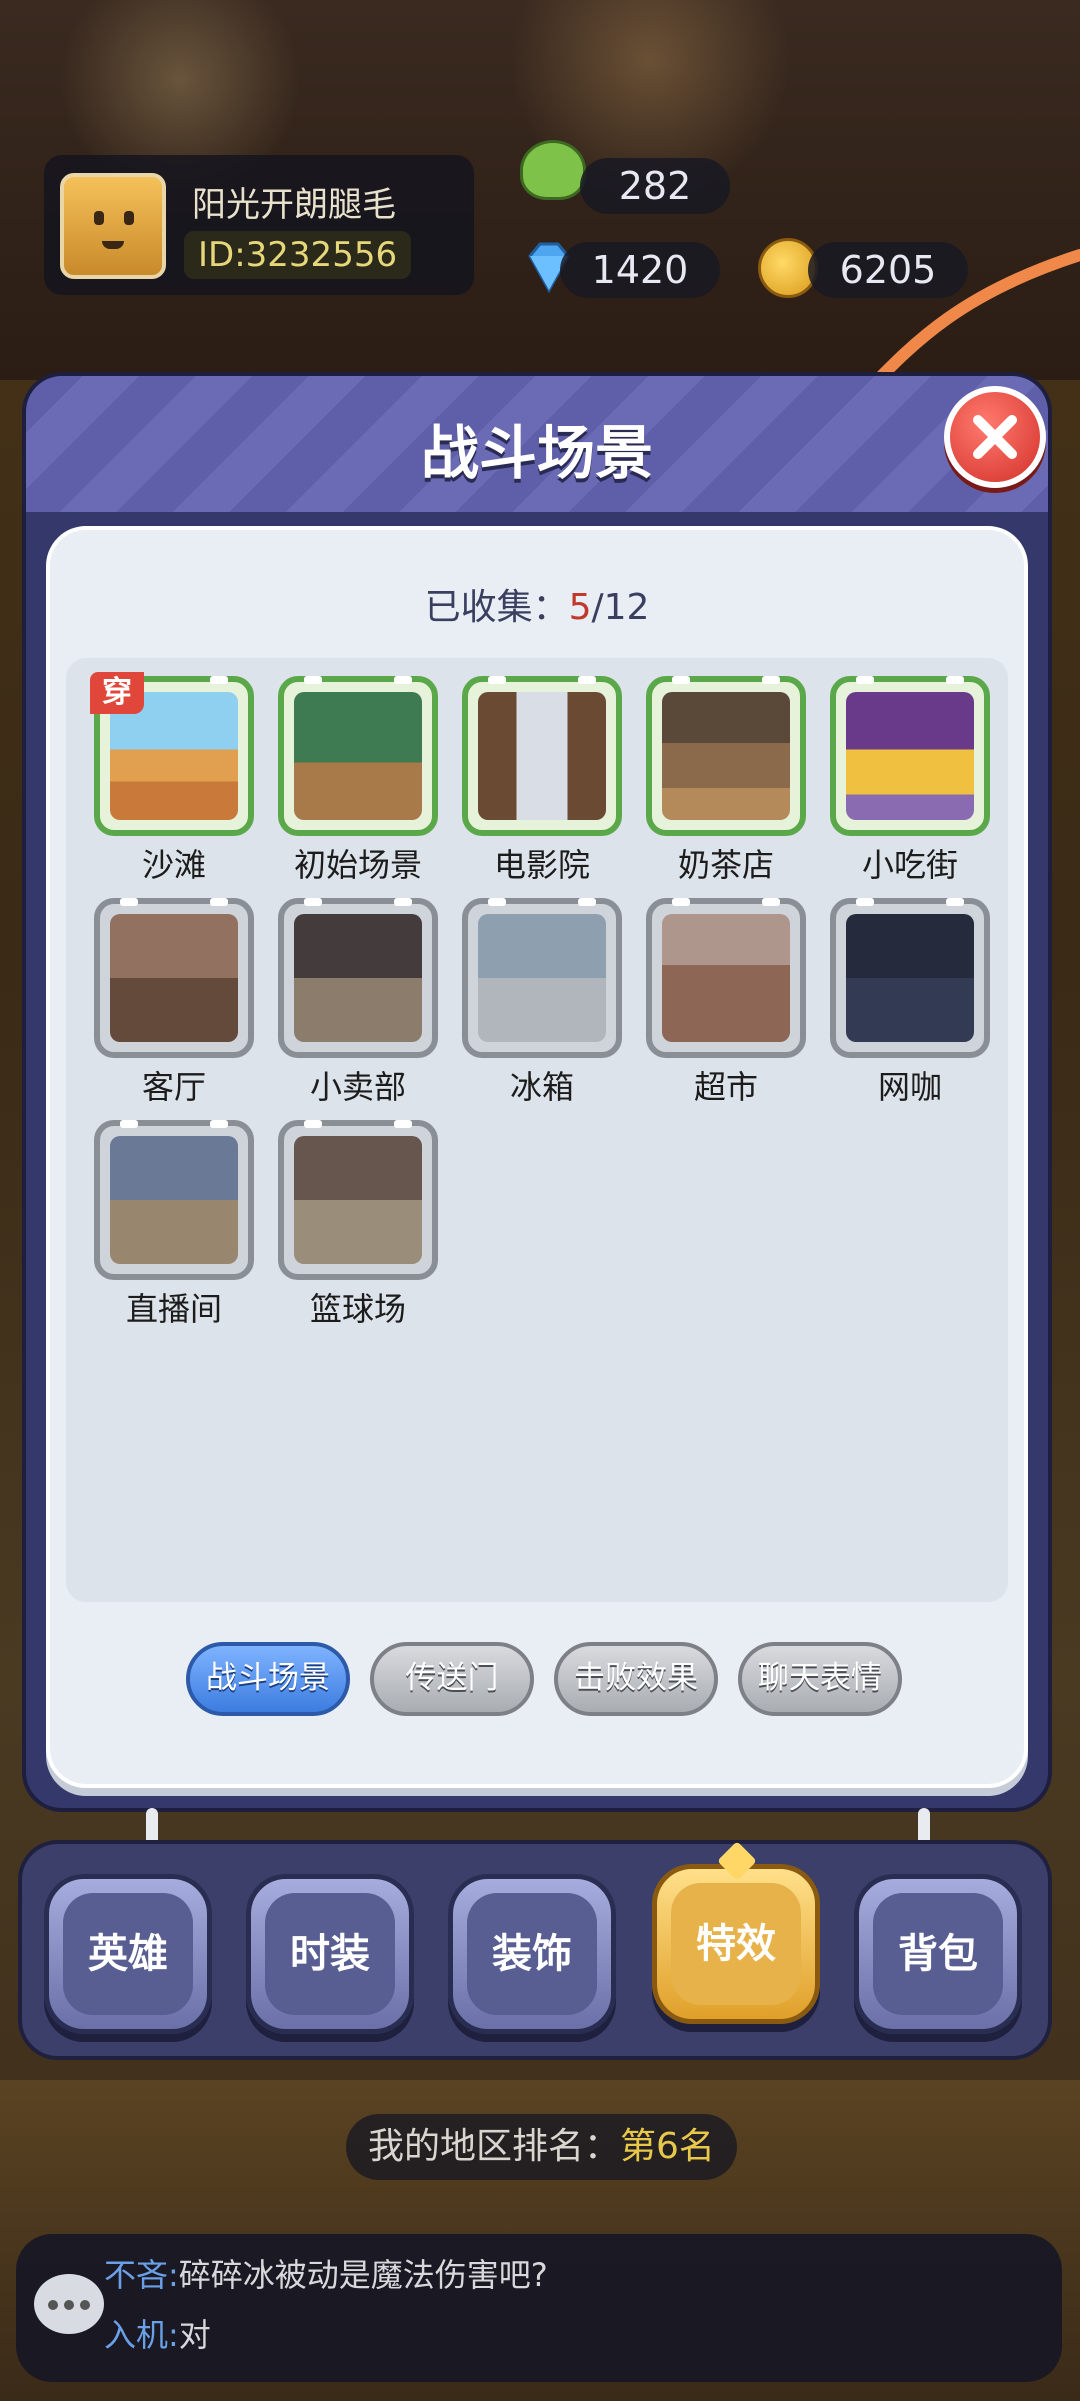 The height and width of the screenshot is (2401, 1080). What do you see at coordinates (113, 226) in the screenshot?
I see `player-avatar` at bounding box center [113, 226].